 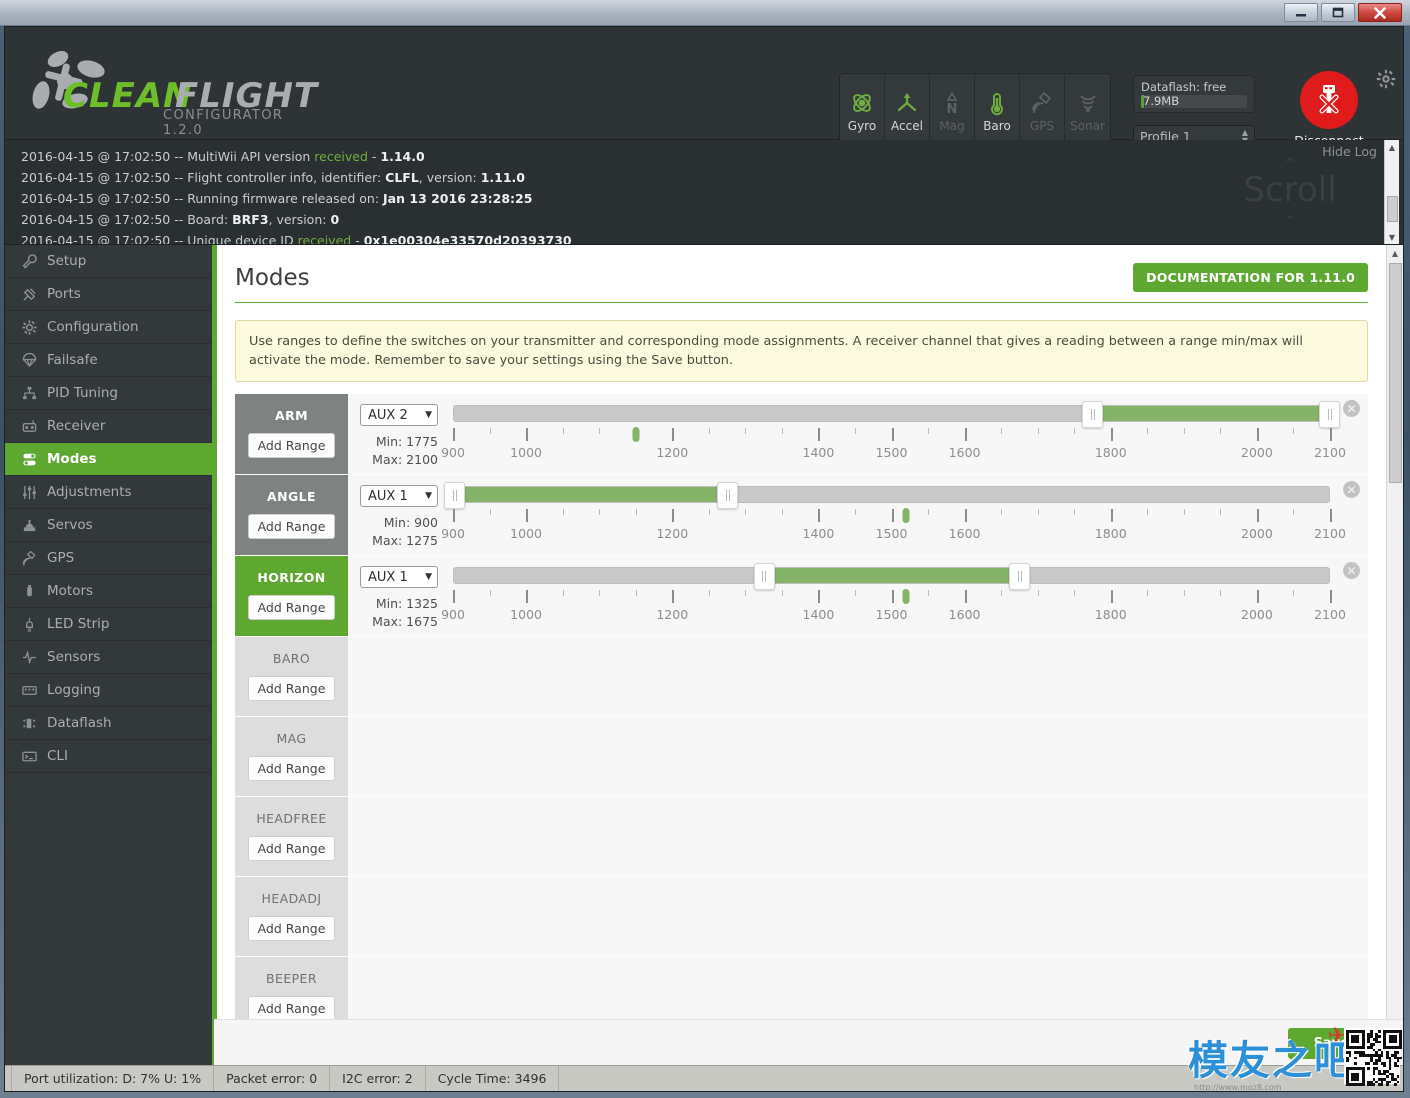 I want to click on sidebar-item-motors: Motors, so click(x=108, y=591).